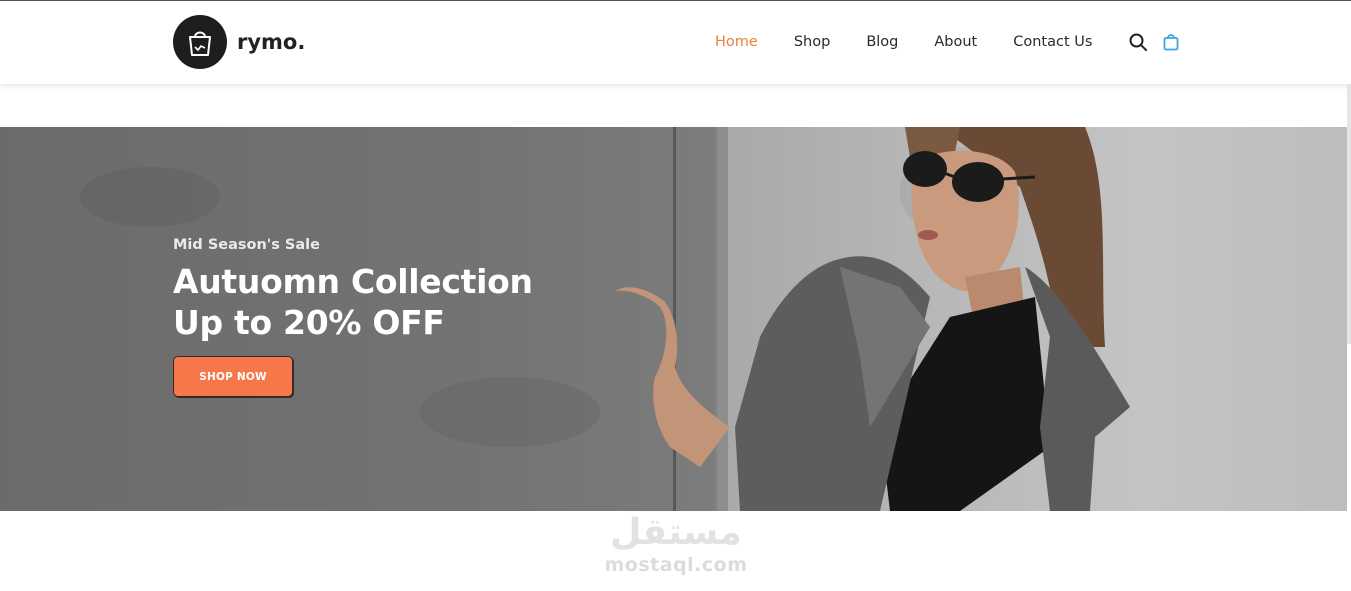 The height and width of the screenshot is (591, 1351). What do you see at coordinates (676, 565) in the screenshot?
I see `watermark-latin: mostaql.com` at bounding box center [676, 565].